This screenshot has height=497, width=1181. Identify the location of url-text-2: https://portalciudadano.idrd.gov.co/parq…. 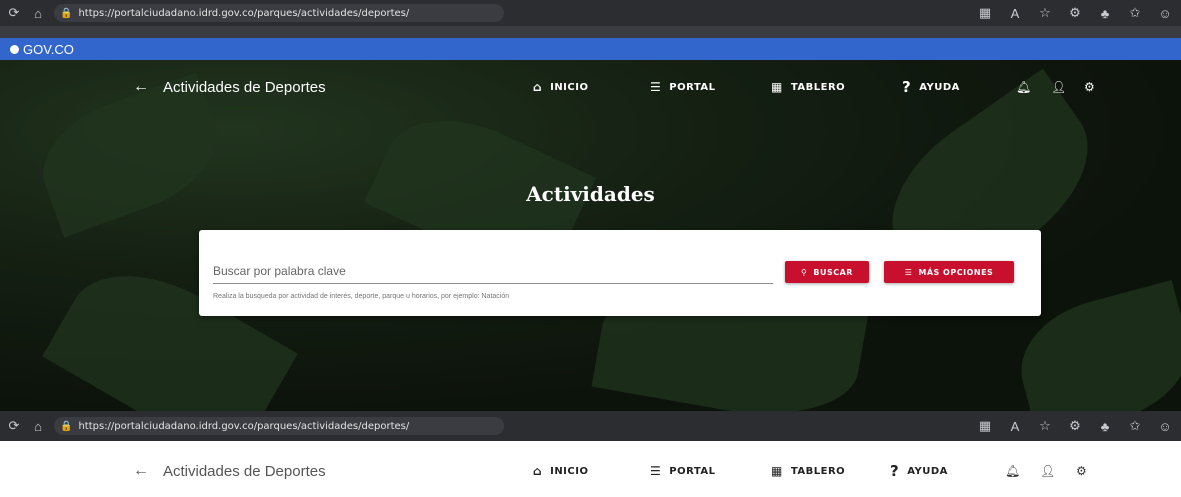
(244, 426).